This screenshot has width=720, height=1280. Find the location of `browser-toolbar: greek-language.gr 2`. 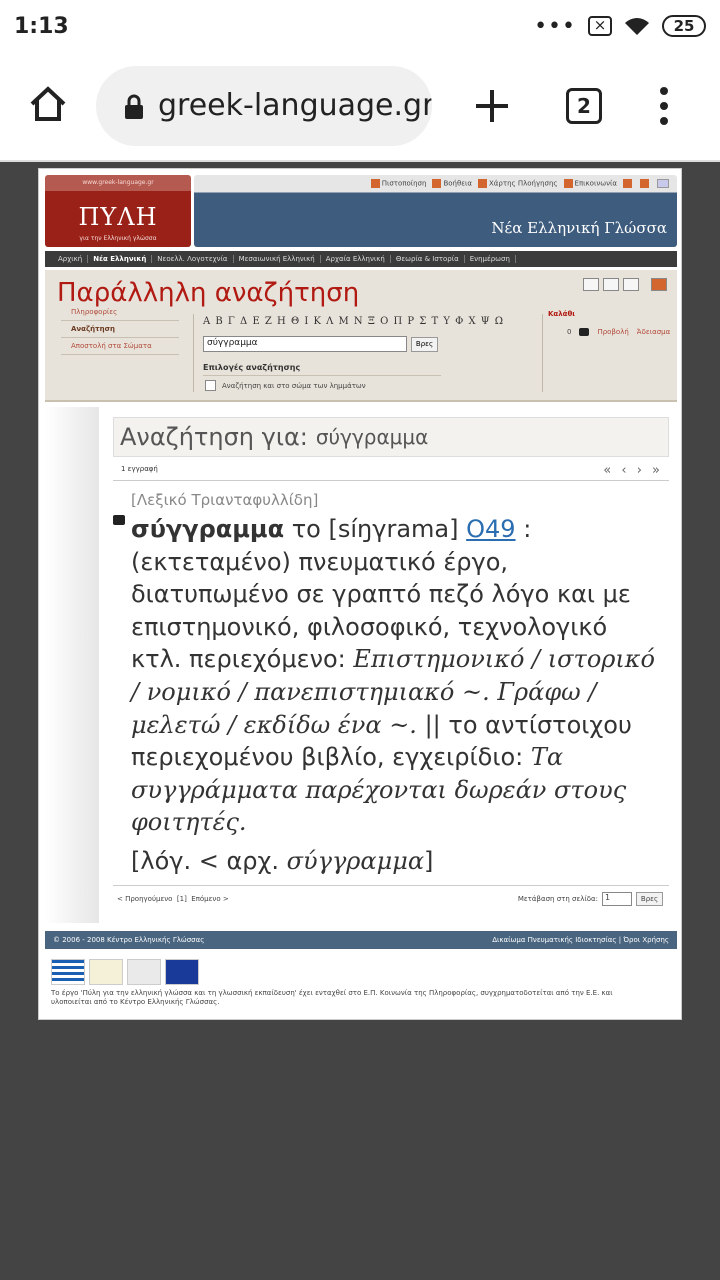

browser-toolbar: greek-language.gr 2 is located at coordinates (360, 107).